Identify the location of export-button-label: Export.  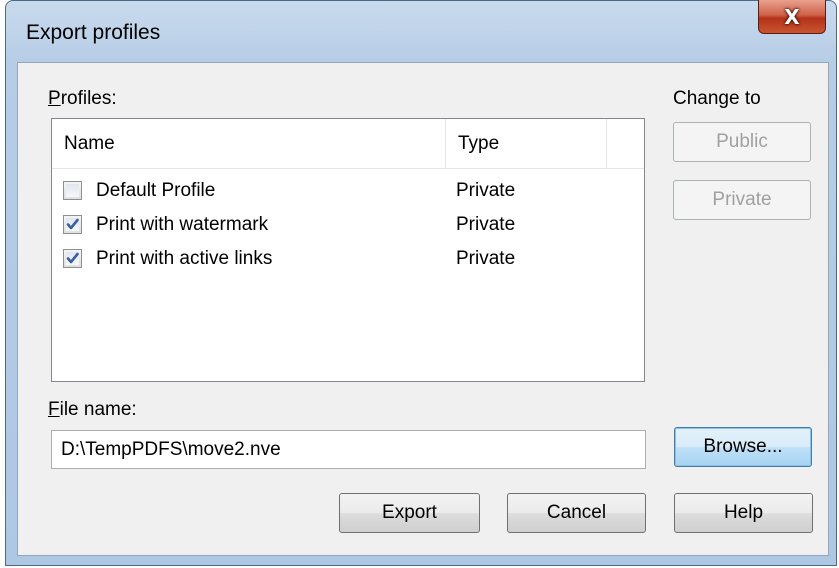
(409, 512).